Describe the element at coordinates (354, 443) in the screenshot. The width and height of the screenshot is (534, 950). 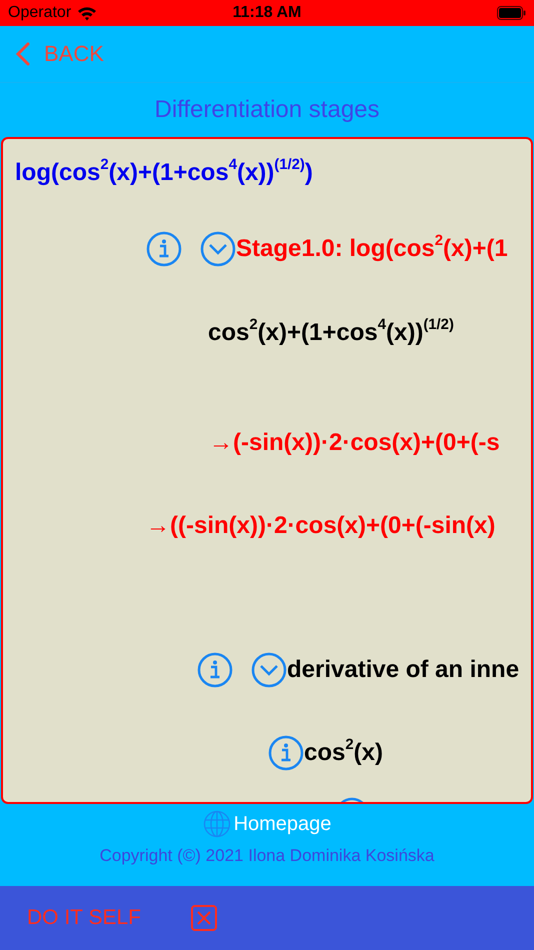
I see `expression-text: →(-sin(x))·2·cos(x)+(0+(-s` at that location.